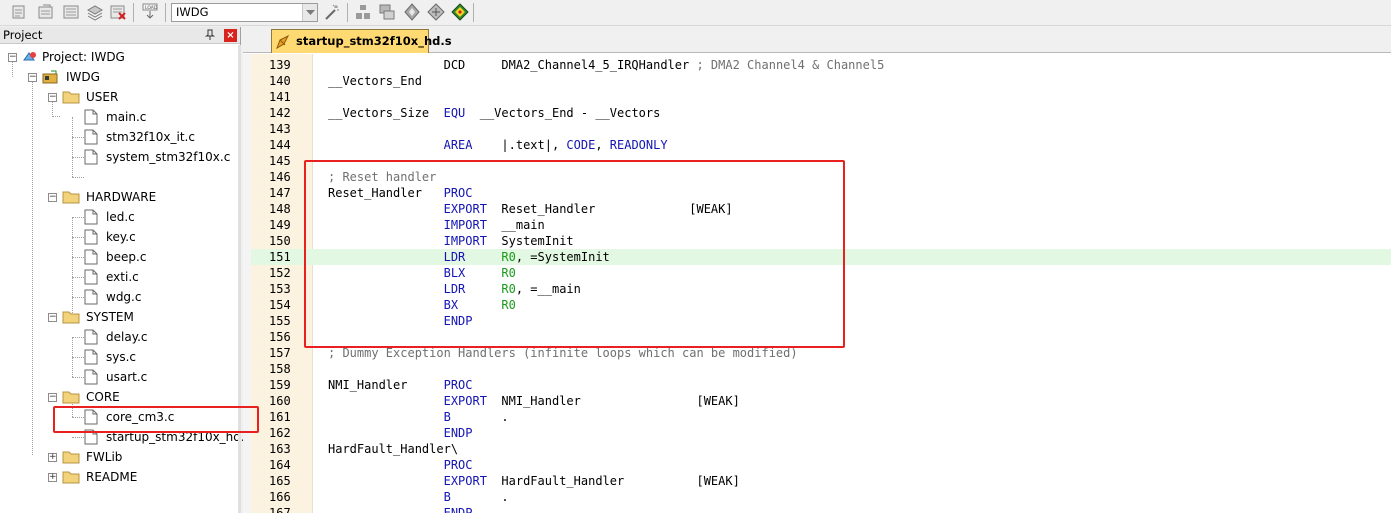  I want to click on tree-group-core: CORE, so click(147, 397).